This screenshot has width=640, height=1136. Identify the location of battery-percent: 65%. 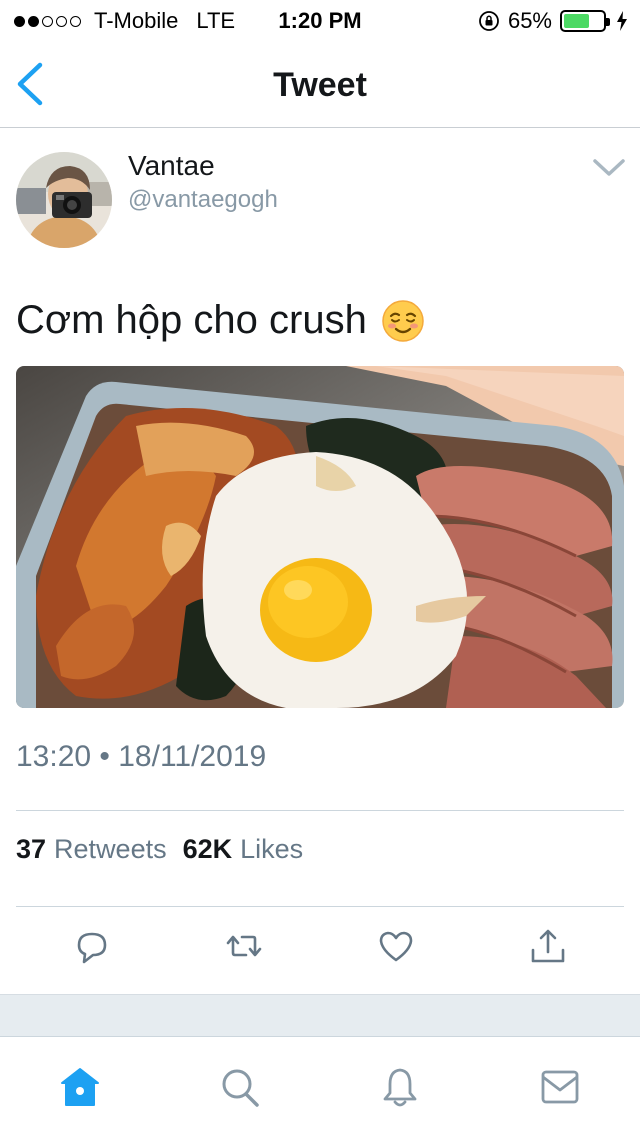
(529, 20).